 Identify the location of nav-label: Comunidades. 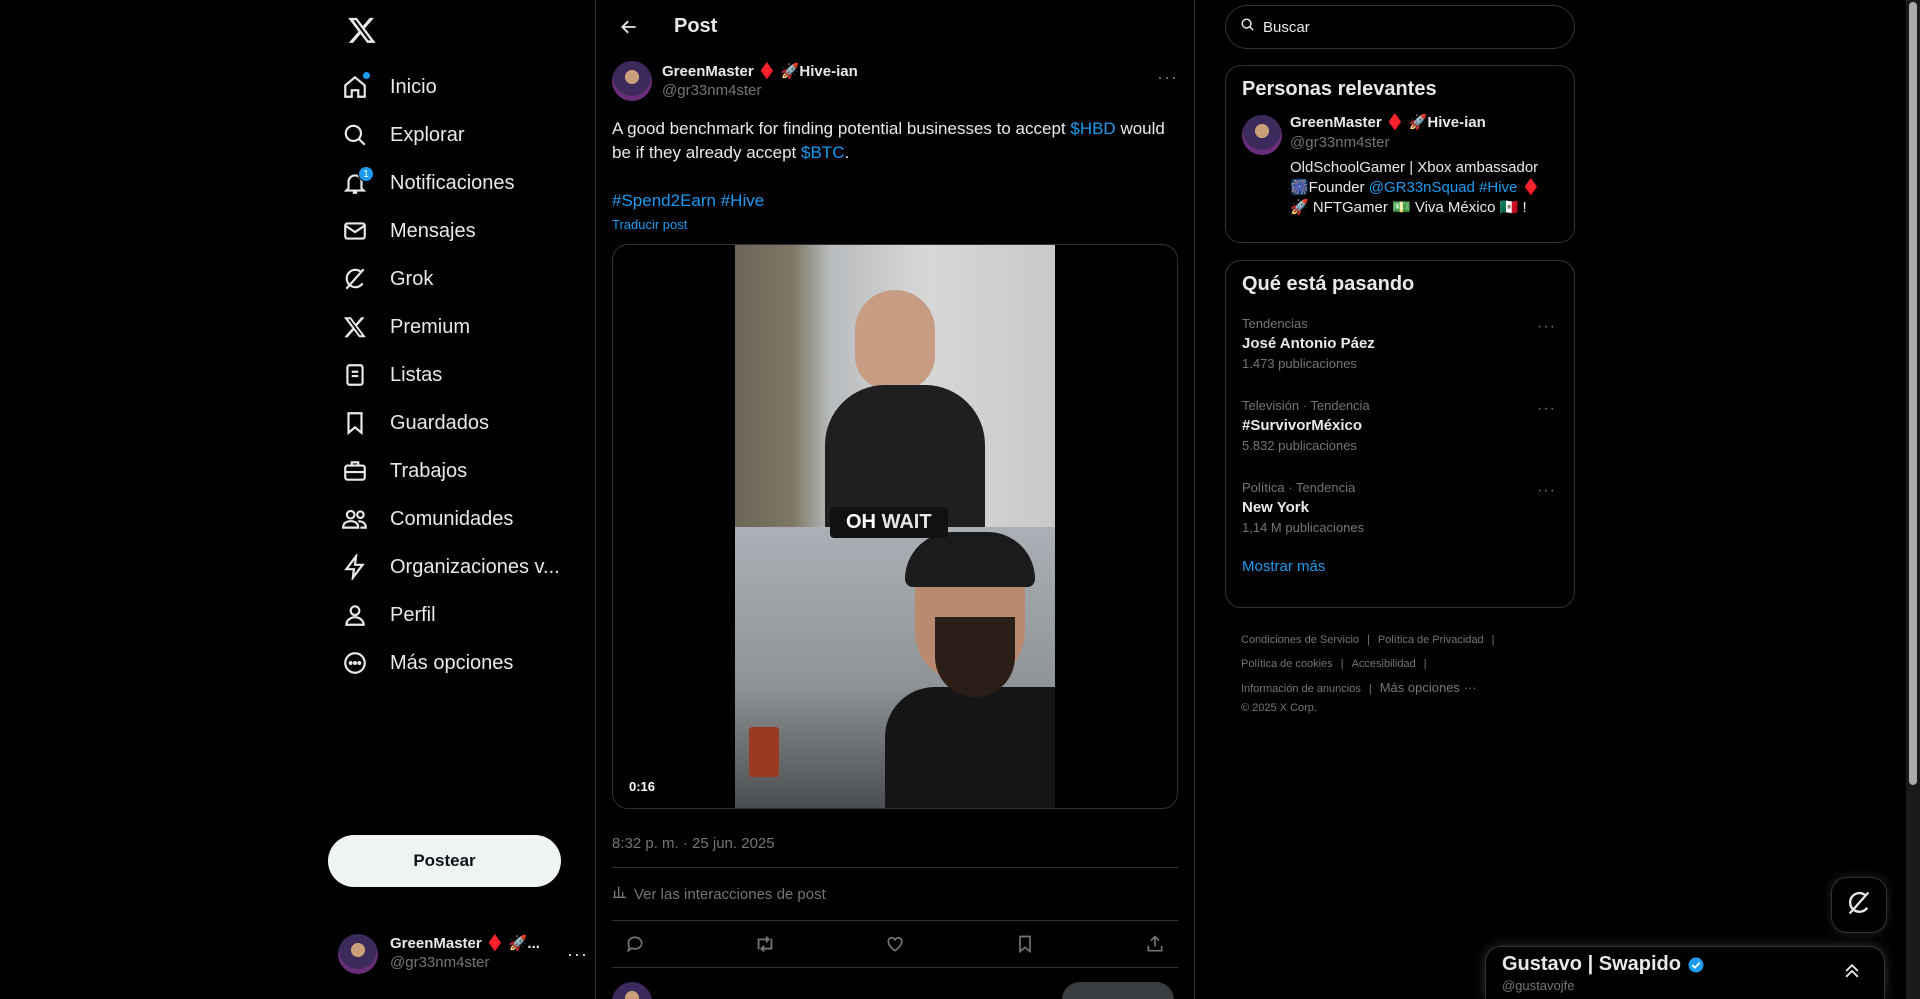
(452, 518).